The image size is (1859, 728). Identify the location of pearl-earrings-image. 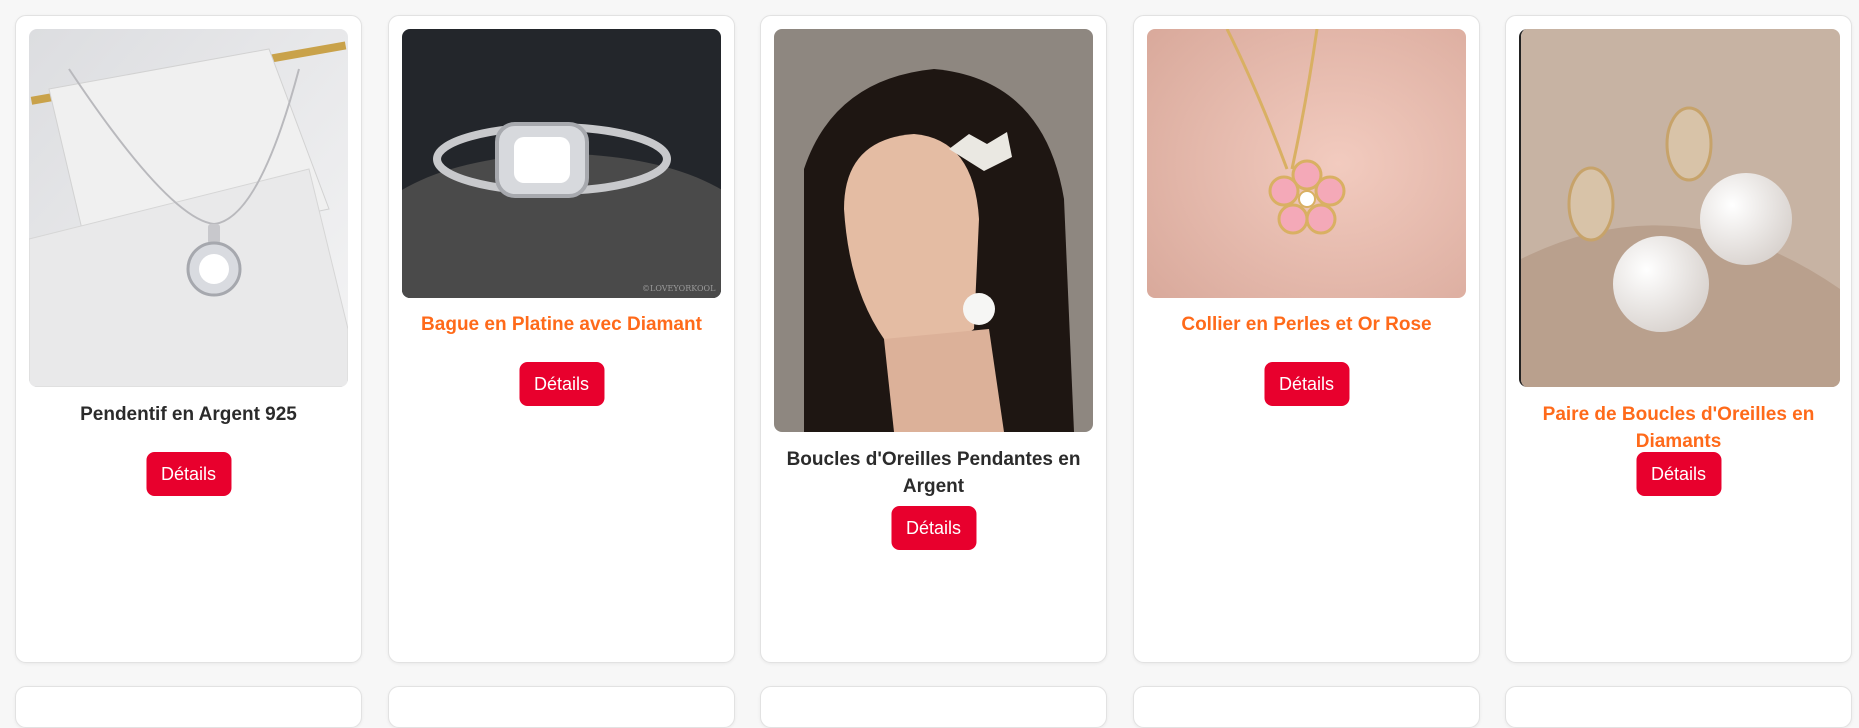
(1679, 208).